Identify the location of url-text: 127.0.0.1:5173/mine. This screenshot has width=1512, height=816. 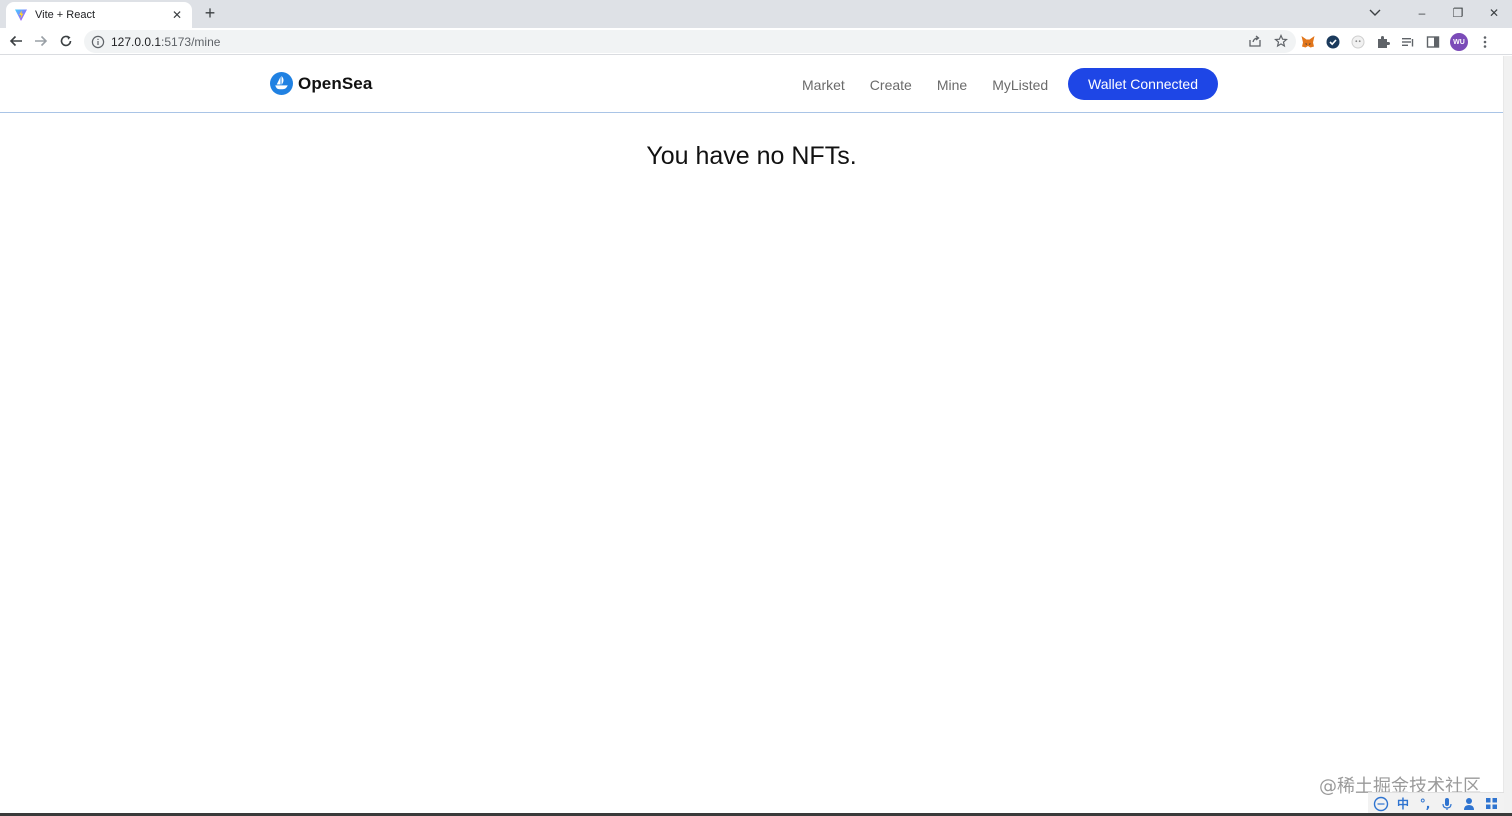
(165, 42).